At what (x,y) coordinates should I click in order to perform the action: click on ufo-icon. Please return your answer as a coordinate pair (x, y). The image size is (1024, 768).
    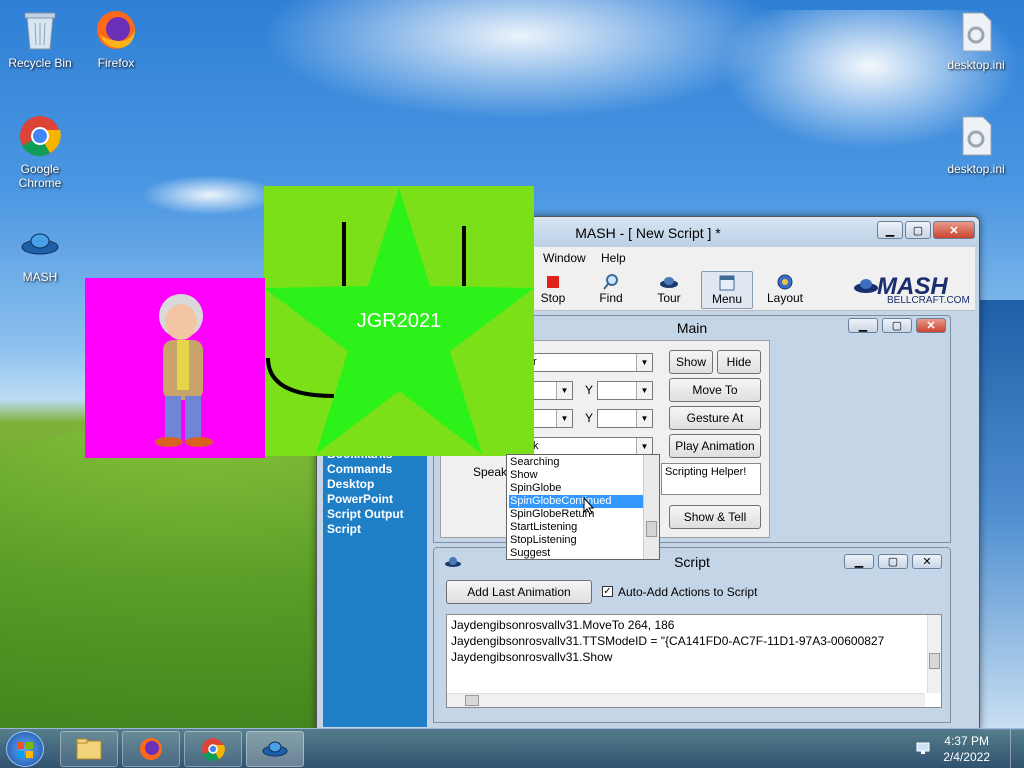
    Looking at the image, I should click on (669, 282).